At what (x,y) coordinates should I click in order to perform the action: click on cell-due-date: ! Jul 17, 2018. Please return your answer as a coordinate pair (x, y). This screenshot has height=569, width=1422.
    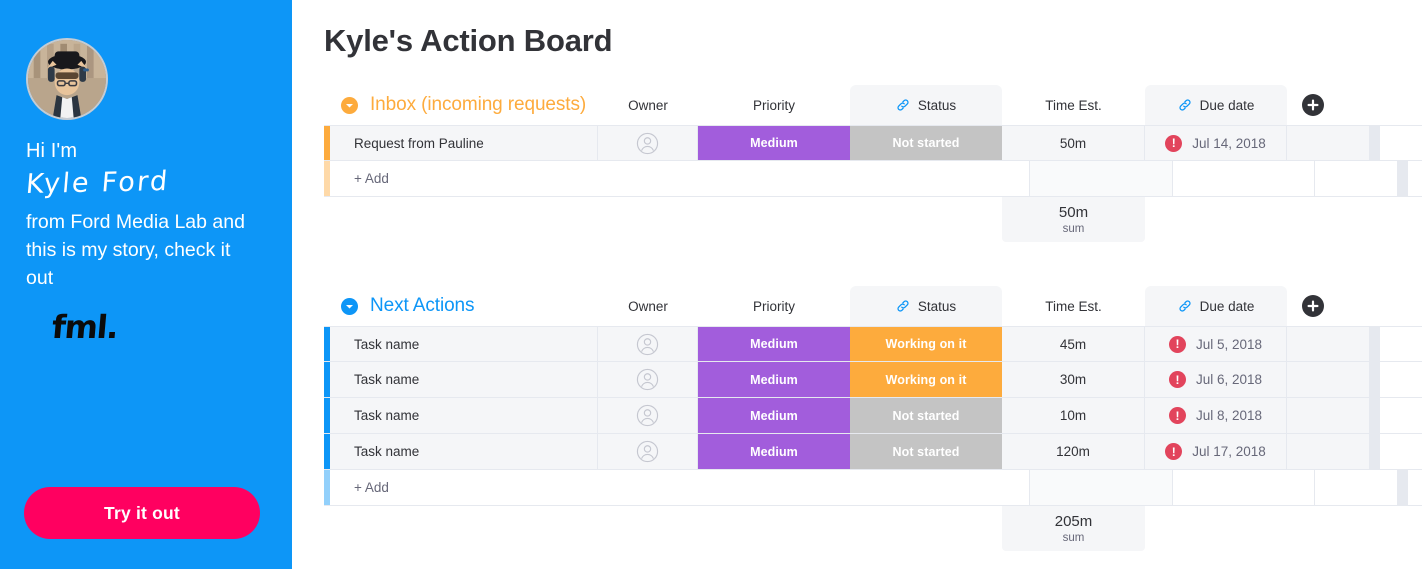
    Looking at the image, I should click on (1216, 451).